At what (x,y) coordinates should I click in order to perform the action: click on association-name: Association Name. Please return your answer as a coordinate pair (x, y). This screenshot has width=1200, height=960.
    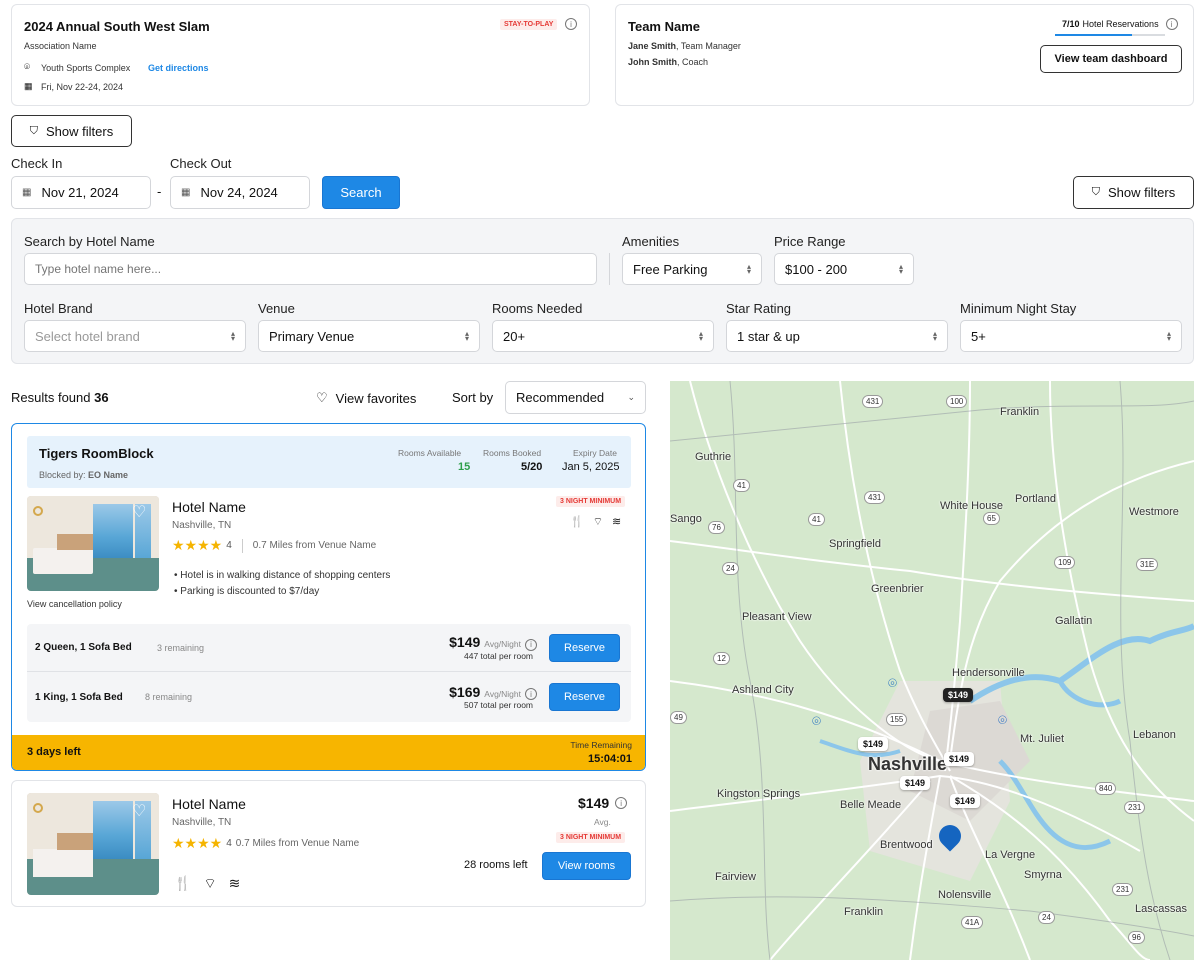
    Looking at the image, I should click on (60, 46).